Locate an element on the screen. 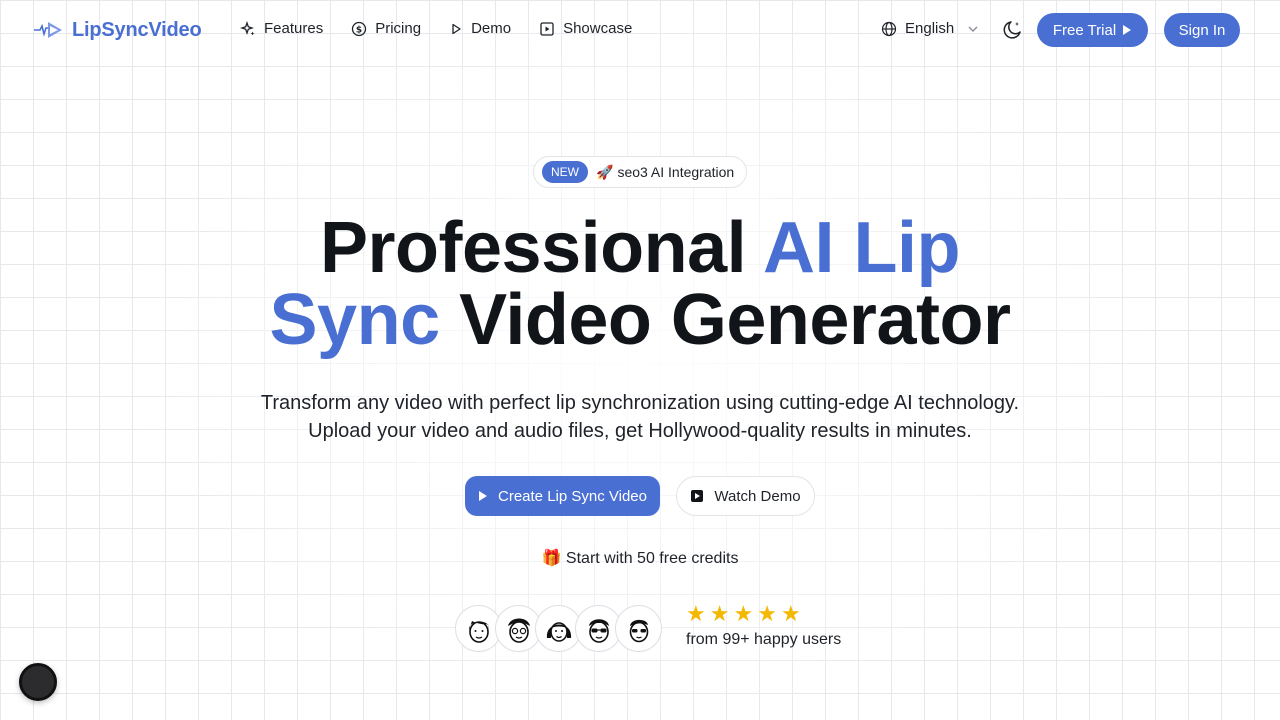 The height and width of the screenshot is (720, 1280). free-trial-button: Free Trial is located at coordinates (1092, 30).